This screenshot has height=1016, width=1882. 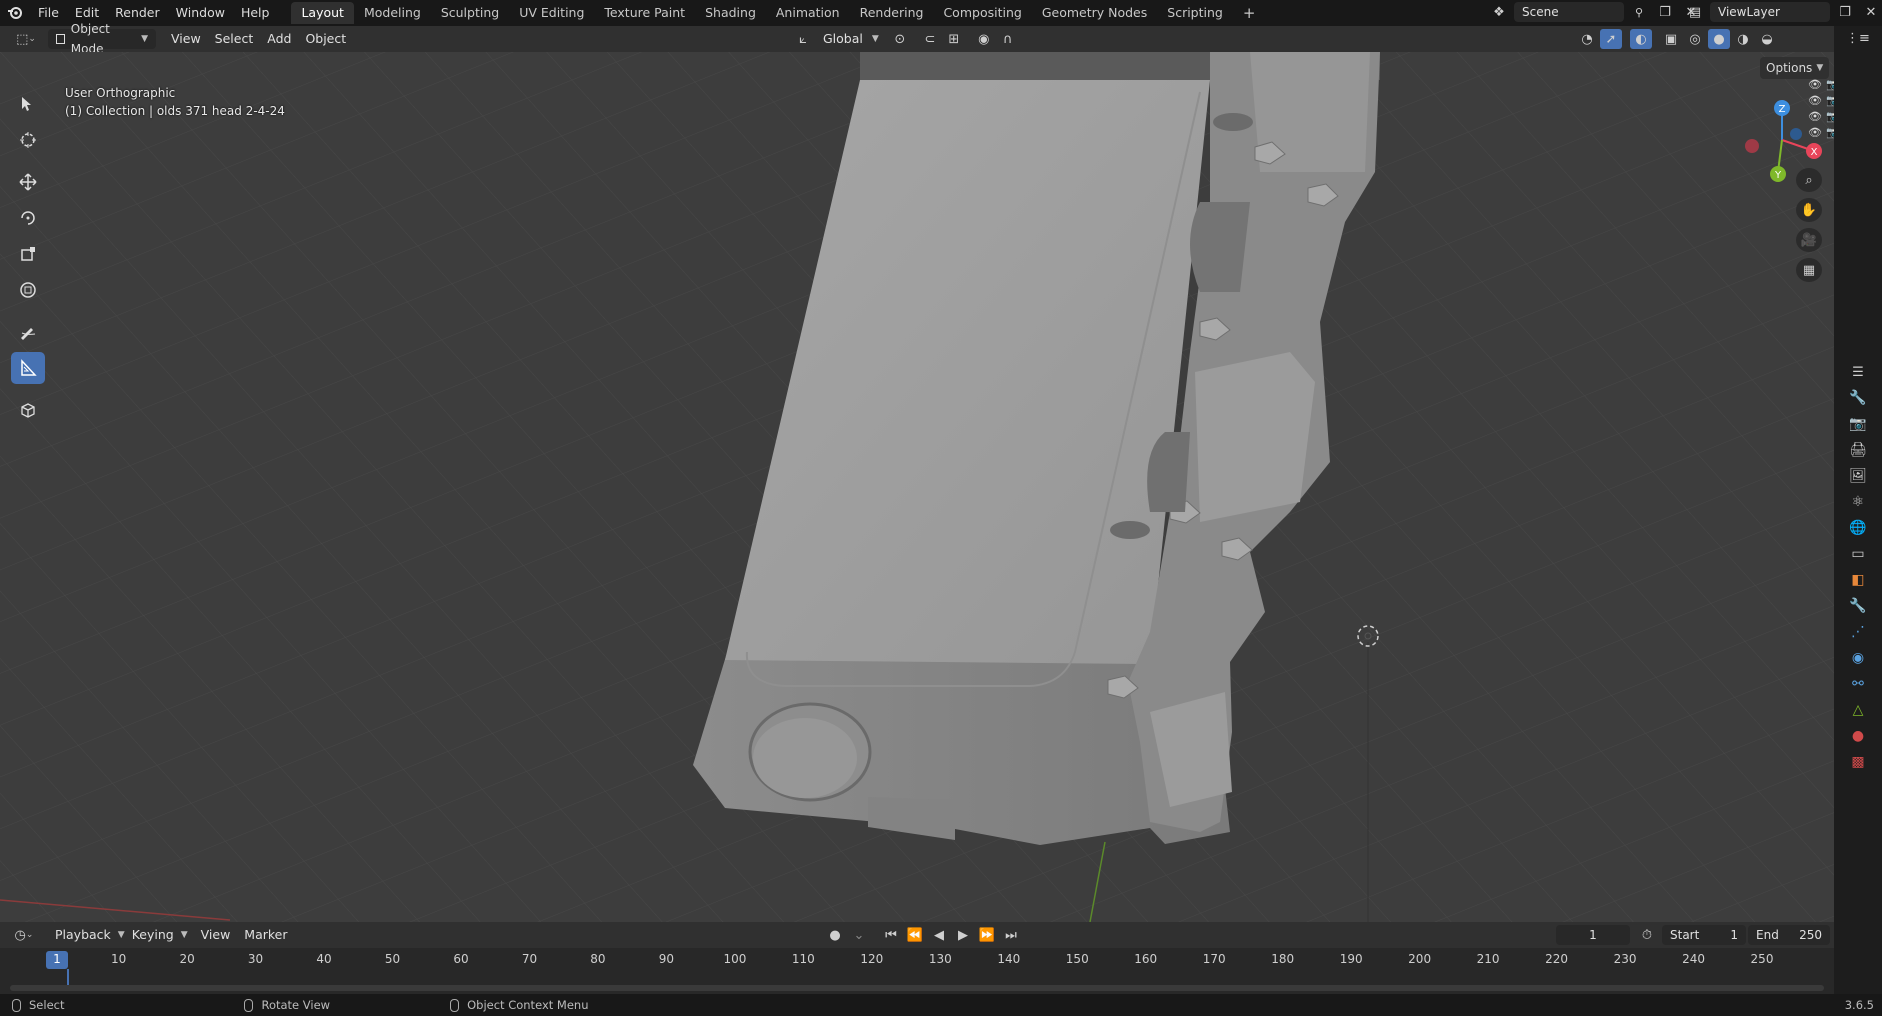 I want to click on end-frame-field: End 250, so click(x=1789, y=935).